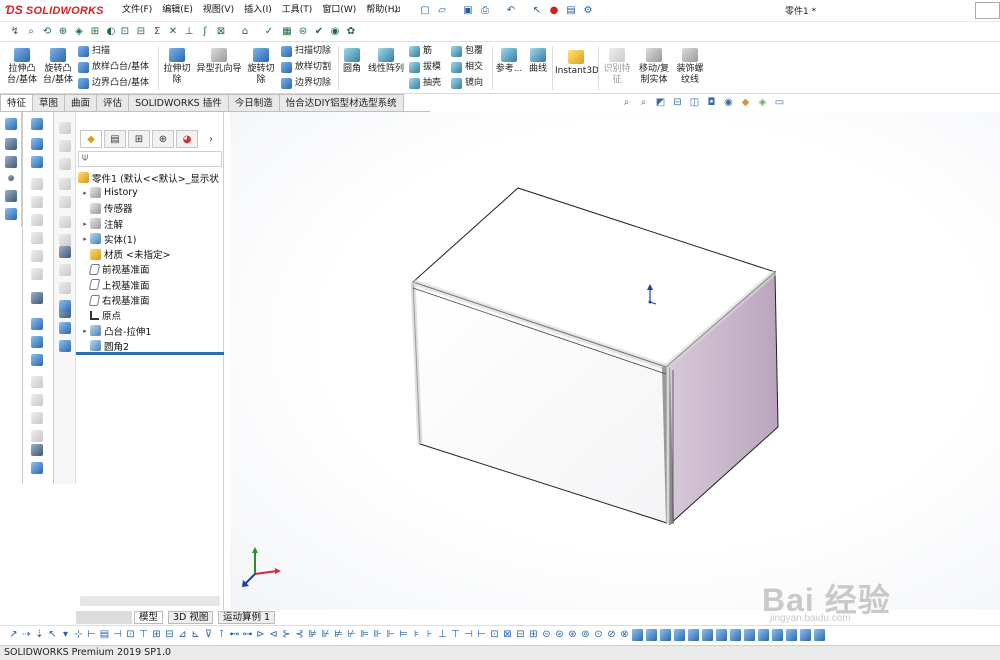 This screenshot has height=660, width=1000. Describe the element at coordinates (150, 159) in the screenshot. I see `feature-filter-input: ⍦` at that location.